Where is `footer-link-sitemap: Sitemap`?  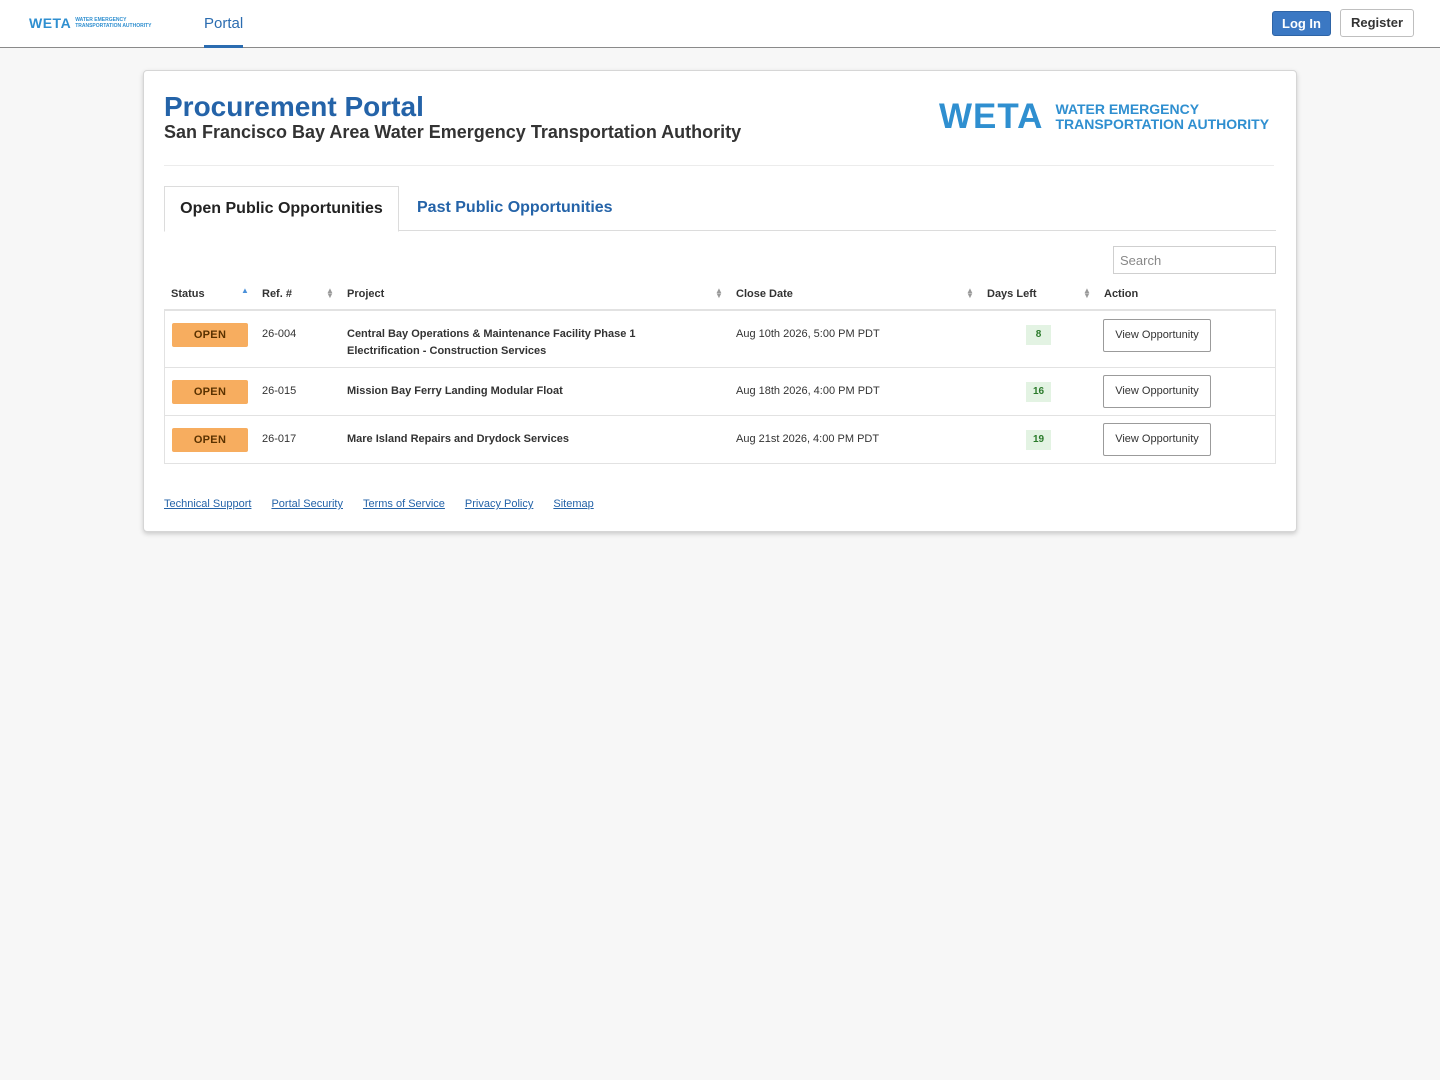 footer-link-sitemap: Sitemap is located at coordinates (573, 504).